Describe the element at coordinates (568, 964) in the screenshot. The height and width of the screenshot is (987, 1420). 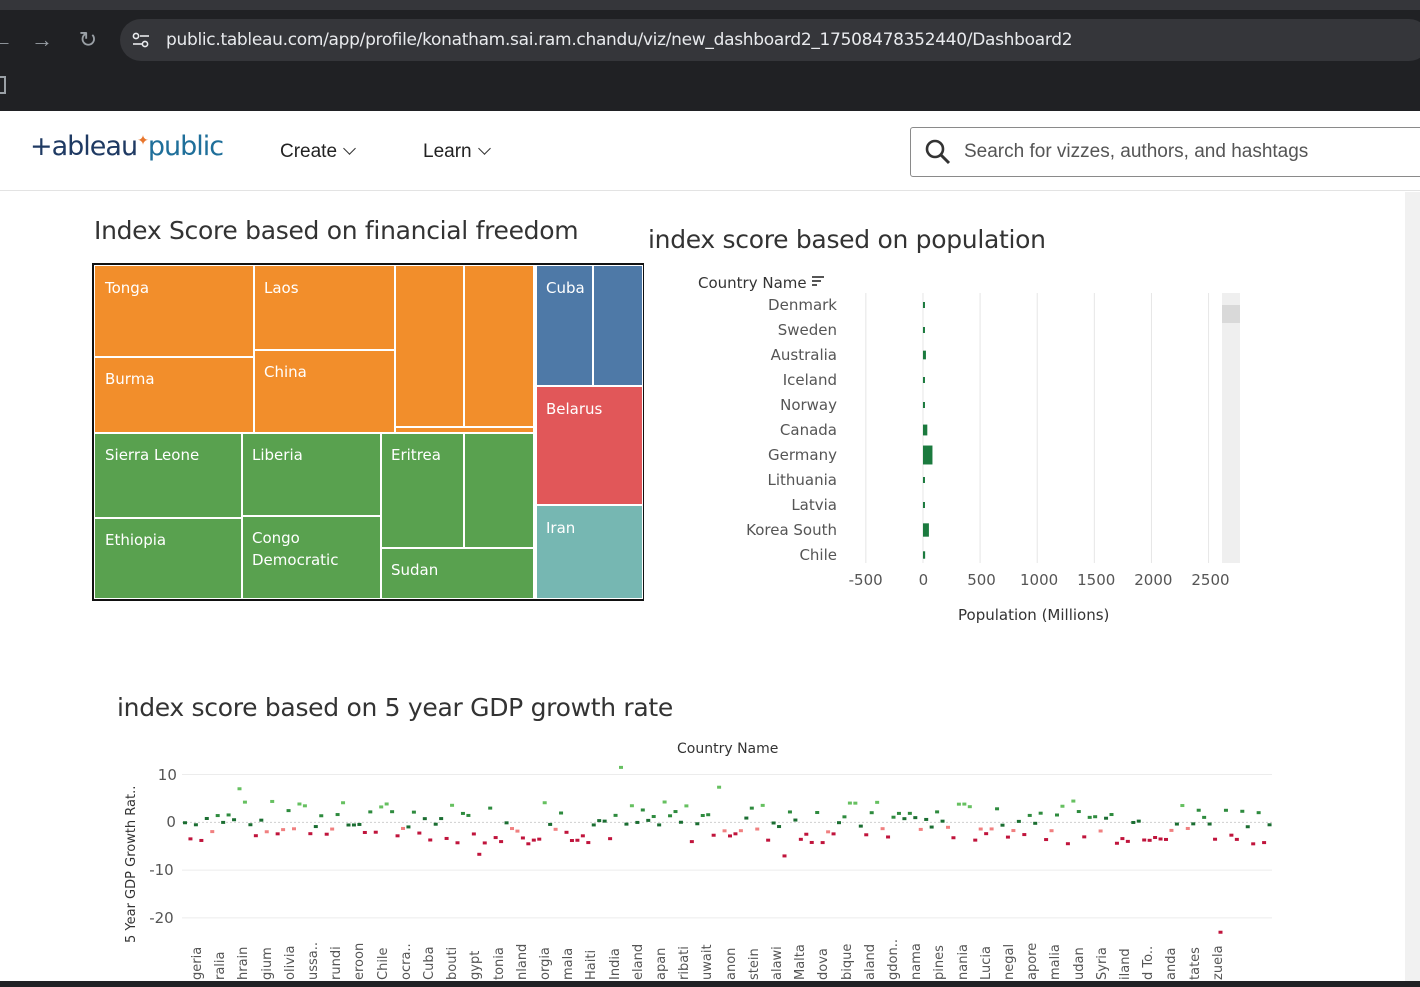
I see `gdp-category-label: mala` at that location.